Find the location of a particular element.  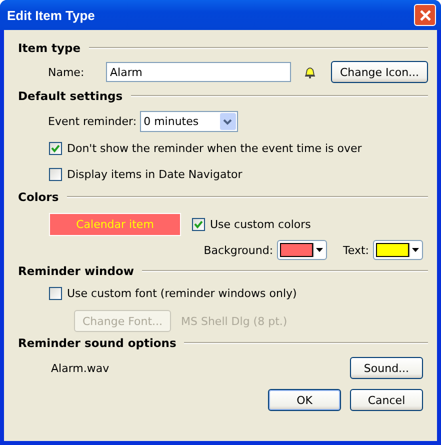

ok-button: OK is located at coordinates (304, 400).